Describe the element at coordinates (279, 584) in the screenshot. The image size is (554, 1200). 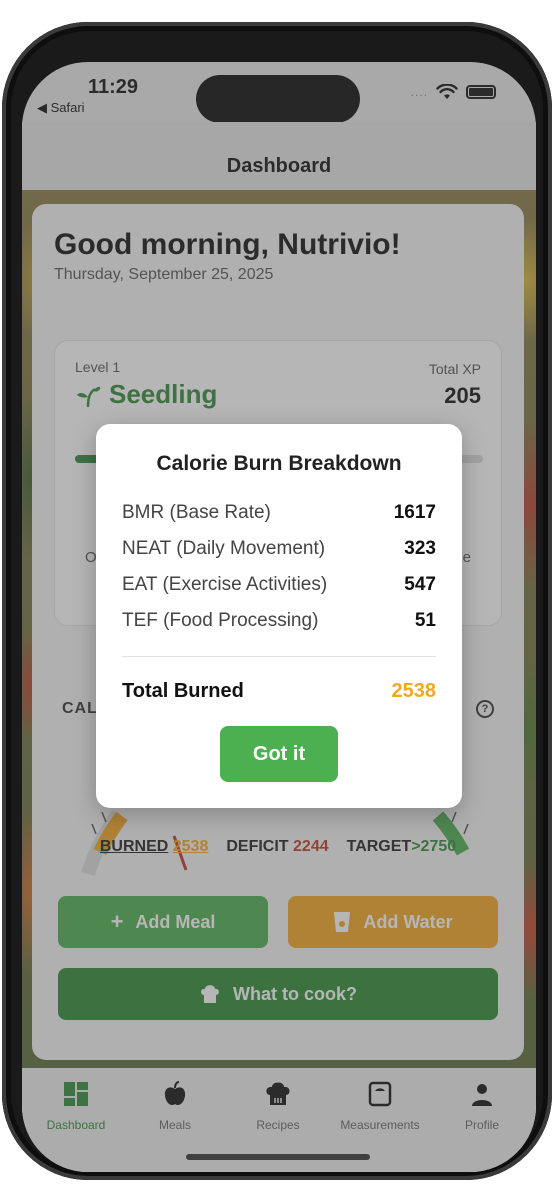
I see `breakdown-row-eat: EAT (Exercise Activities) 547` at that location.